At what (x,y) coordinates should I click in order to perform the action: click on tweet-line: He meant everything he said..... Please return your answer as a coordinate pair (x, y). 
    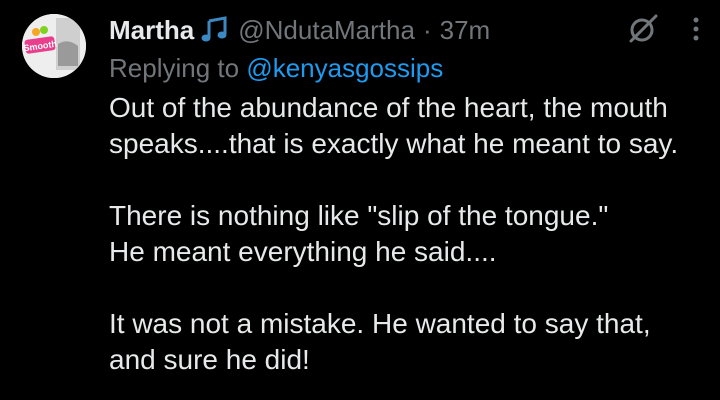
    Looking at the image, I should click on (303, 251).